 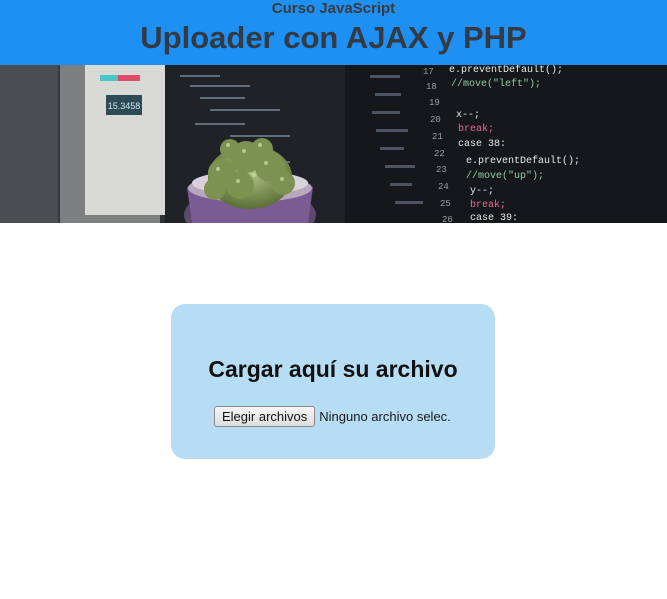 I want to click on line-number: 25, so click(x=445, y=204).